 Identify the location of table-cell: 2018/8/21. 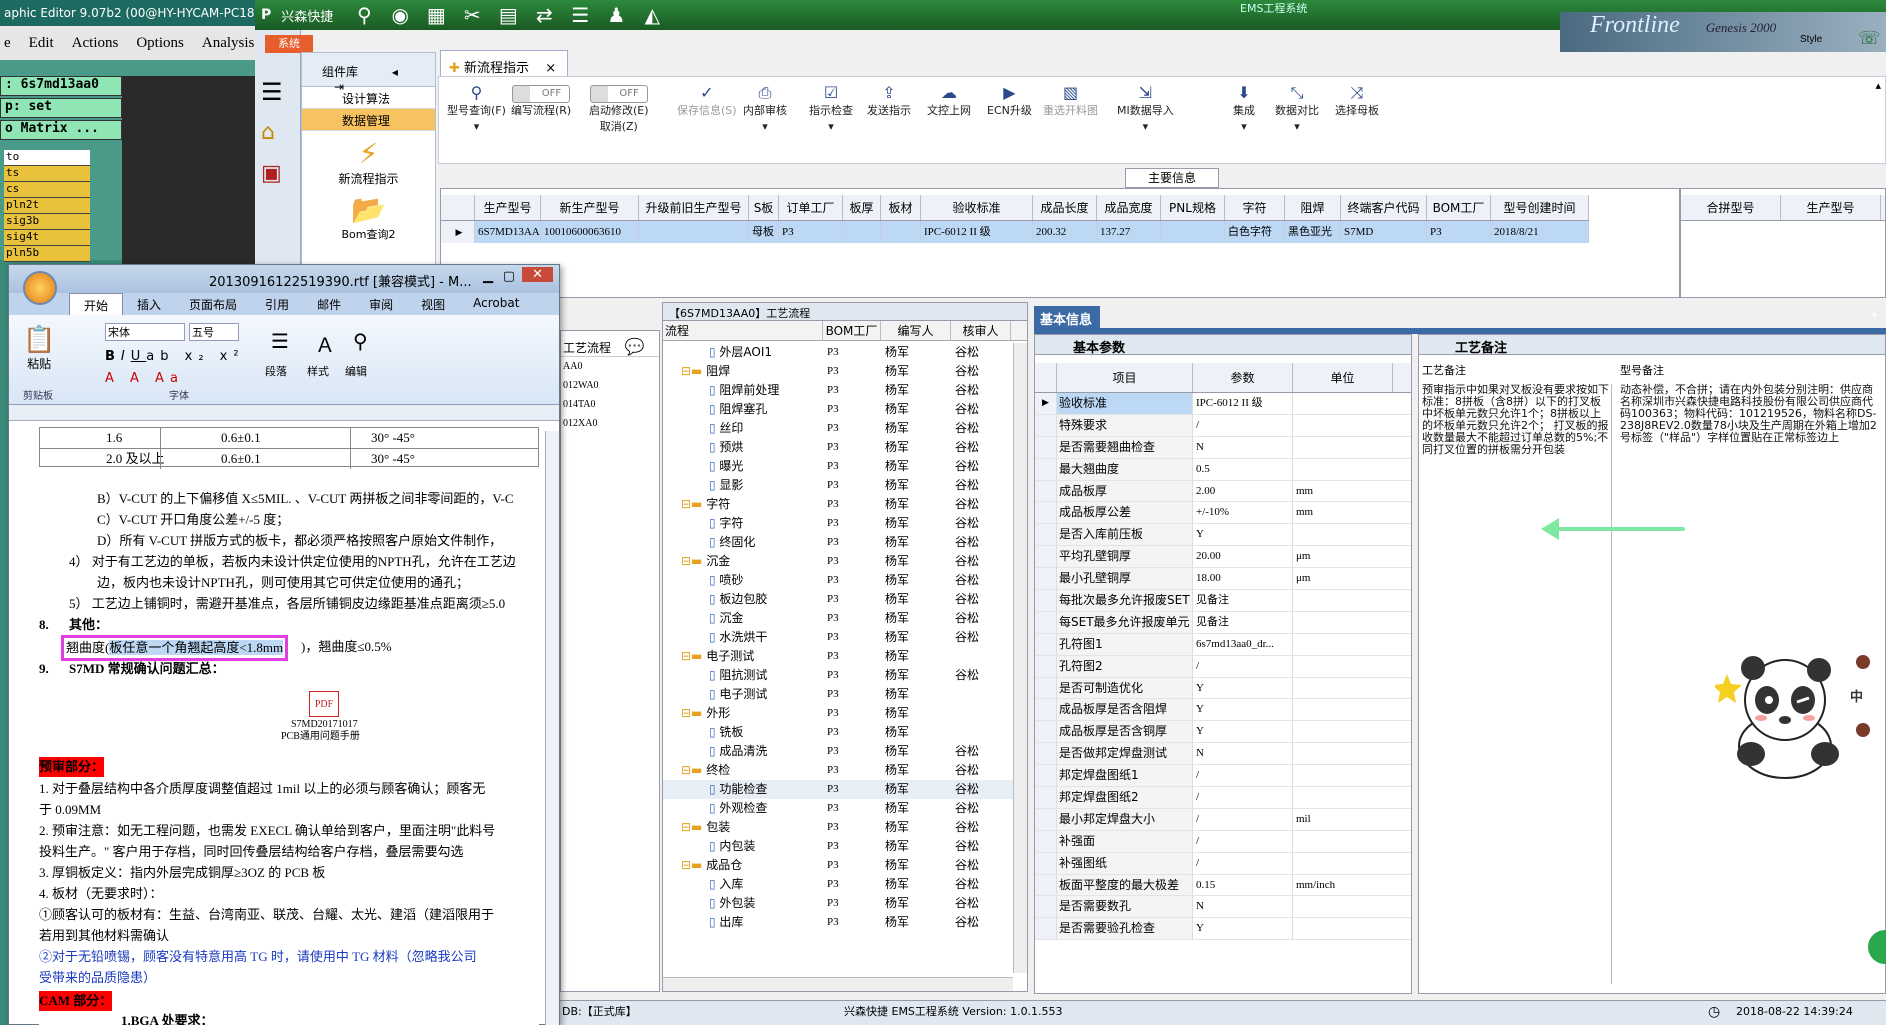
(1540, 232).